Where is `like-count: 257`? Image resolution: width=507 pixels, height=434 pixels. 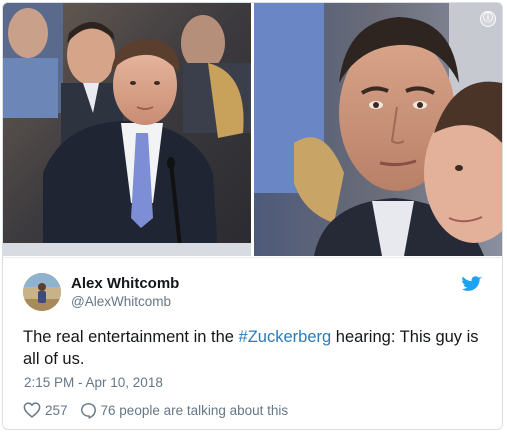
like-count: 257 is located at coordinates (56, 410).